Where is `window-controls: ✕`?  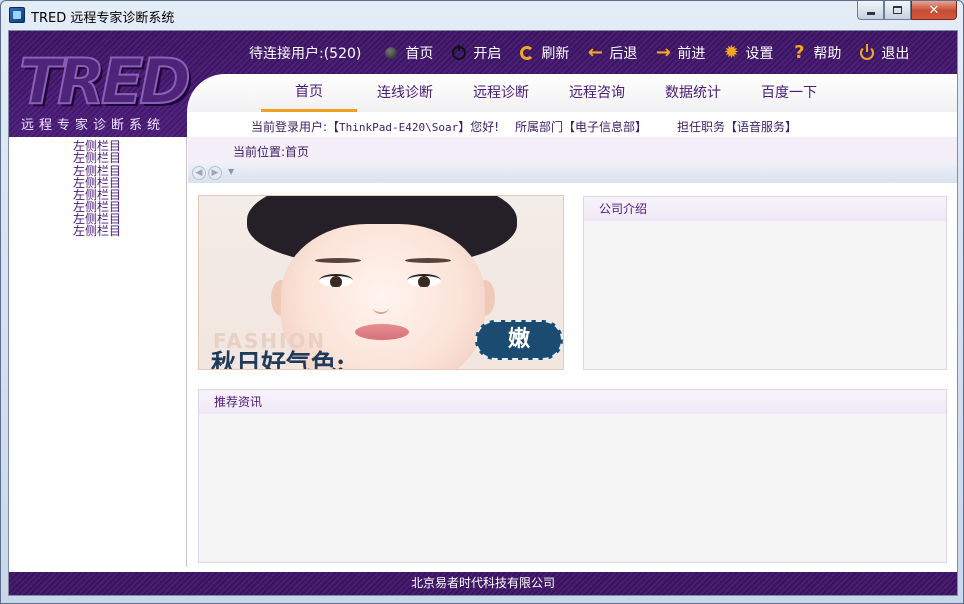 window-controls: ✕ is located at coordinates (907, 11).